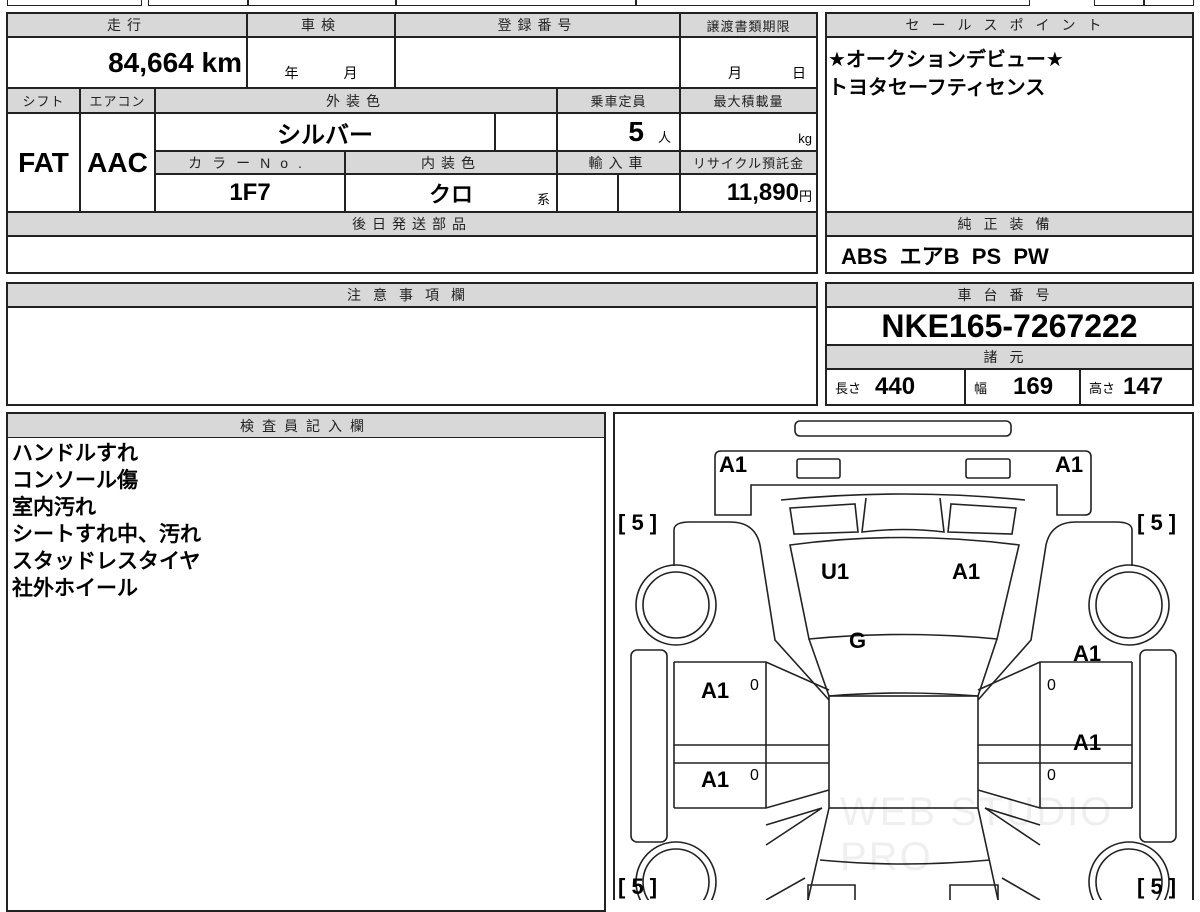 The height and width of the screenshot is (912, 1200). I want to click on mark-right-front-door-zero: 0, so click(1051, 685).